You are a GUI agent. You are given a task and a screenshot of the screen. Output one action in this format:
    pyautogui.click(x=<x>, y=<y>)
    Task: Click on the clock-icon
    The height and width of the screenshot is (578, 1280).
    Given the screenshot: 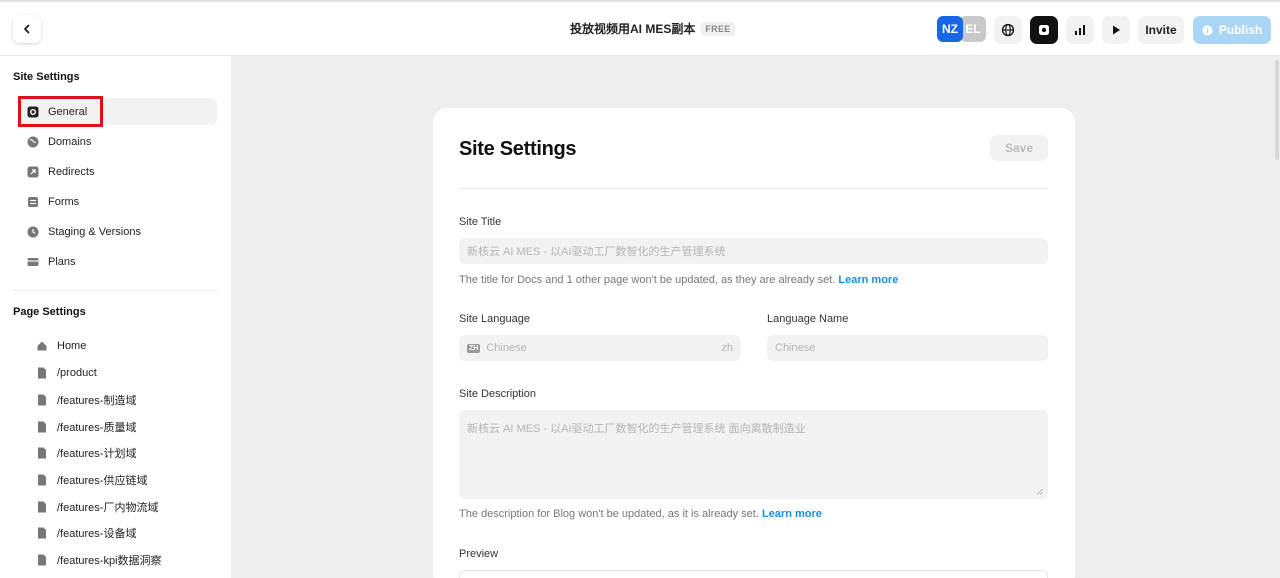 What is the action you would take?
    pyautogui.click(x=33, y=232)
    